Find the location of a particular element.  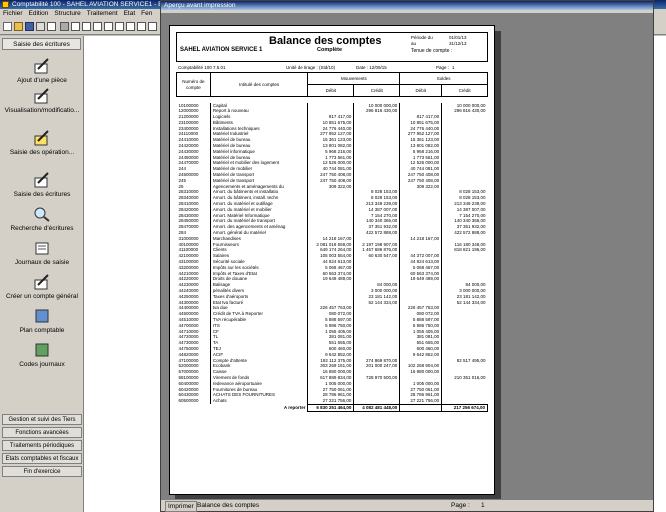

print-button: Imprimer is located at coordinates (181, 506).